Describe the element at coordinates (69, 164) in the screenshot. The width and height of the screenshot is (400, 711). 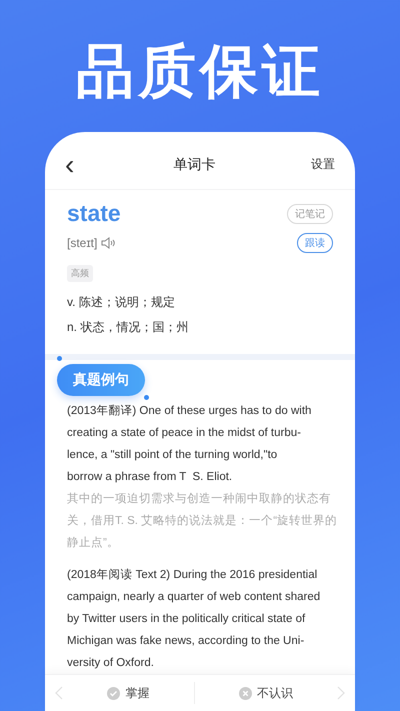
I see `back-button: ‹` at that location.